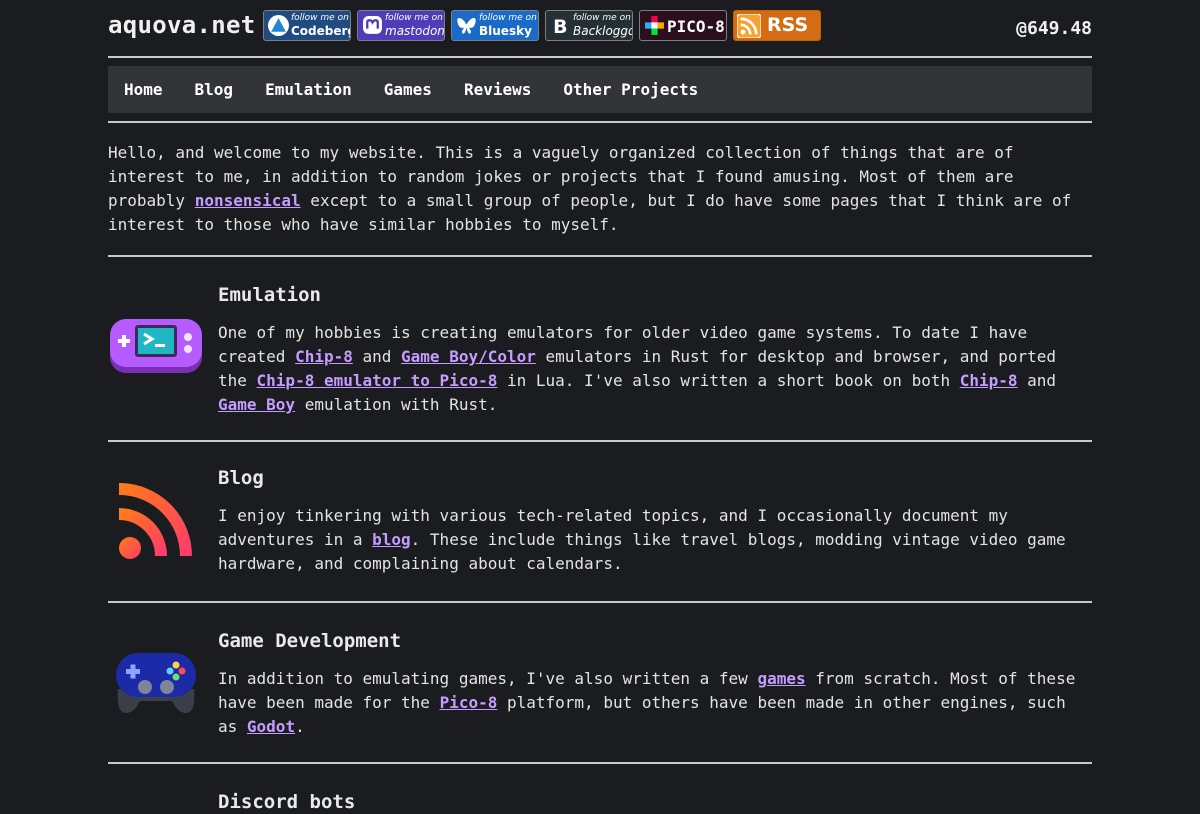 The image size is (1200, 814). What do you see at coordinates (372, 25) in the screenshot?
I see `mastodon-icon` at bounding box center [372, 25].